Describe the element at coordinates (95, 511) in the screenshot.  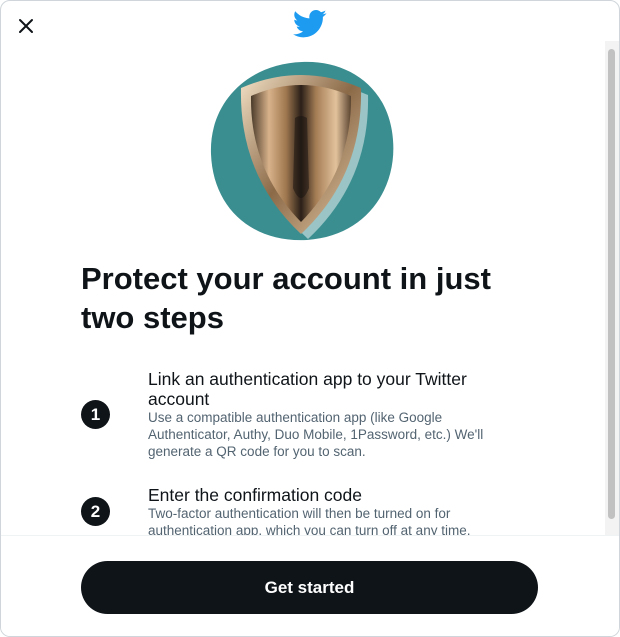
I see `step-number-badge: 2` at that location.